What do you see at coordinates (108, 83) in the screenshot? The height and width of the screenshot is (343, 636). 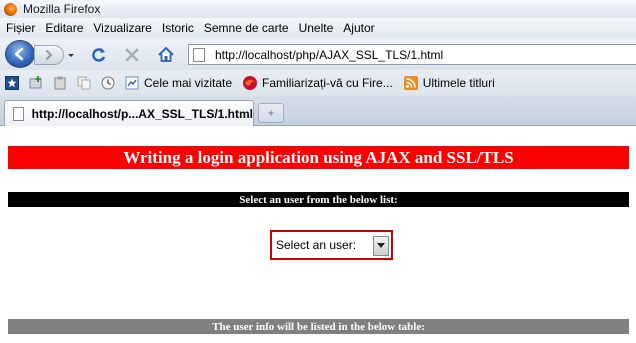 I see `clock-icon` at bounding box center [108, 83].